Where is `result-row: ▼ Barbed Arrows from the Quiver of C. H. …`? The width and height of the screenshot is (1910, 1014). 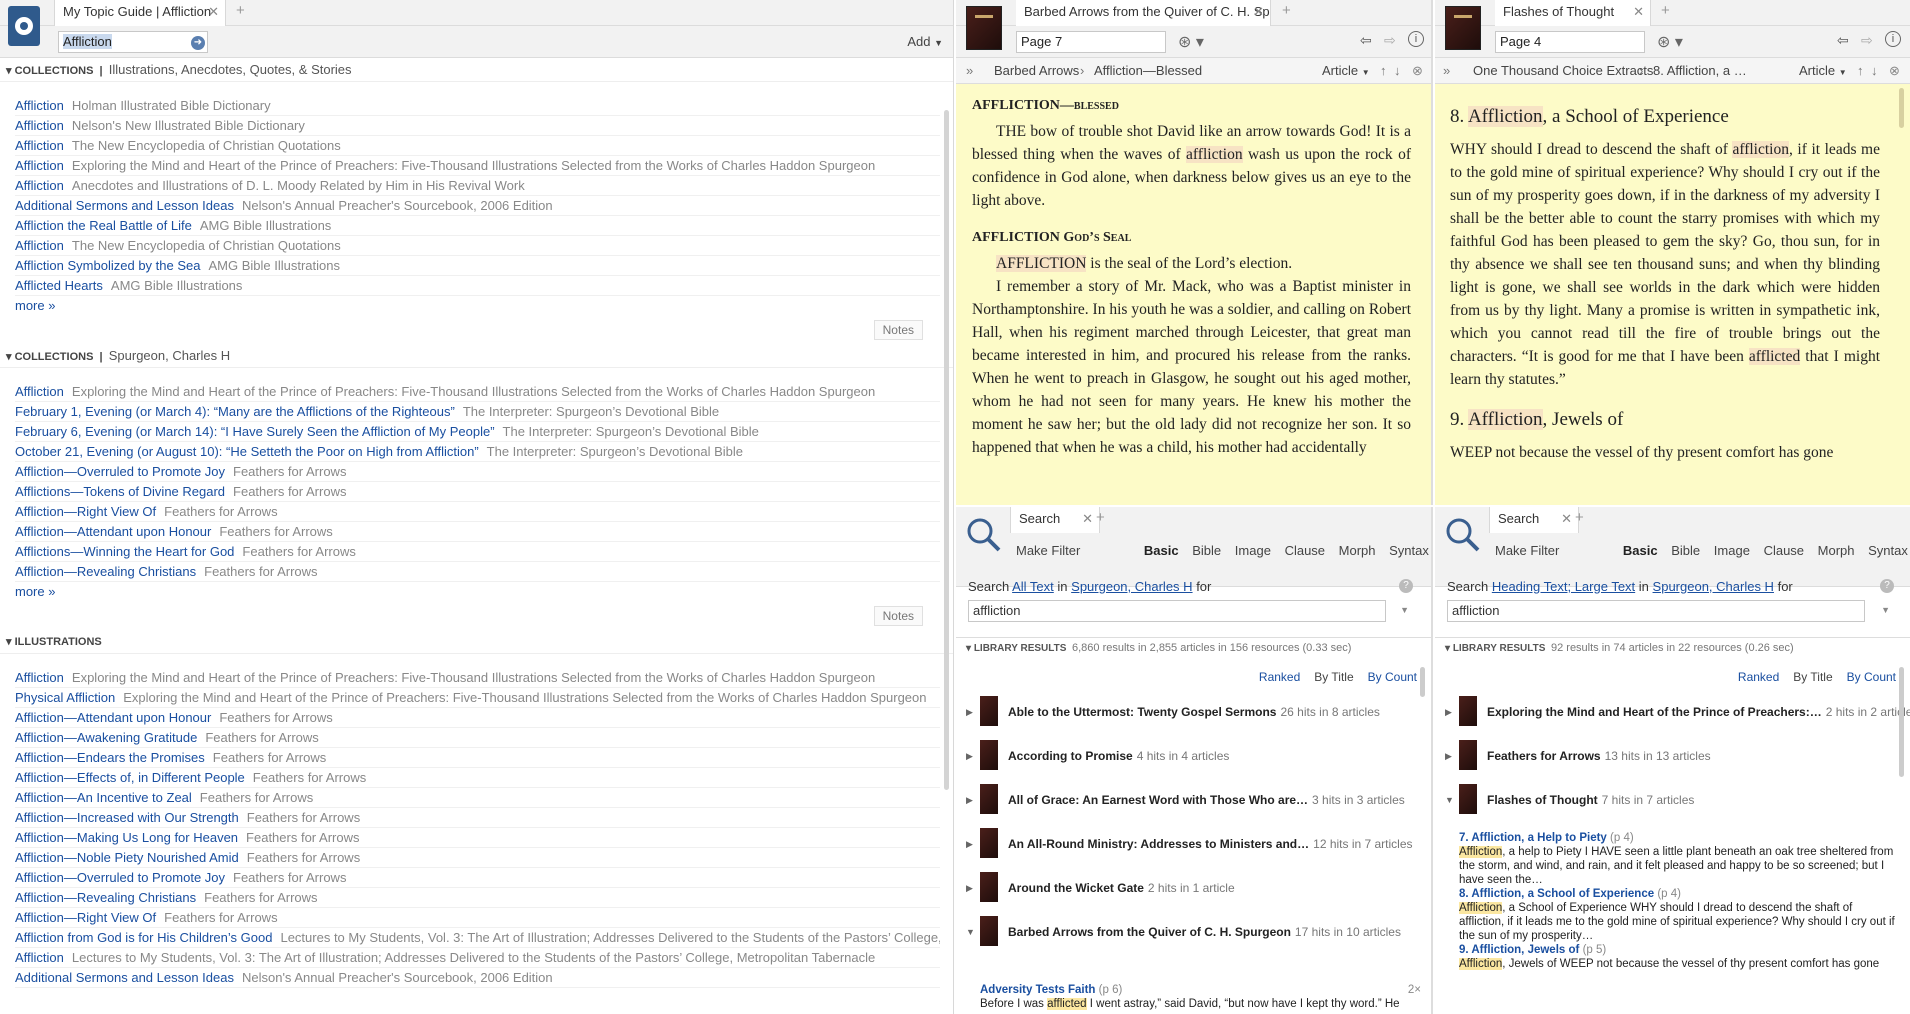
result-row: ▼ Barbed Arrows from the Quiver of C. H. … is located at coordinates (1193, 932).